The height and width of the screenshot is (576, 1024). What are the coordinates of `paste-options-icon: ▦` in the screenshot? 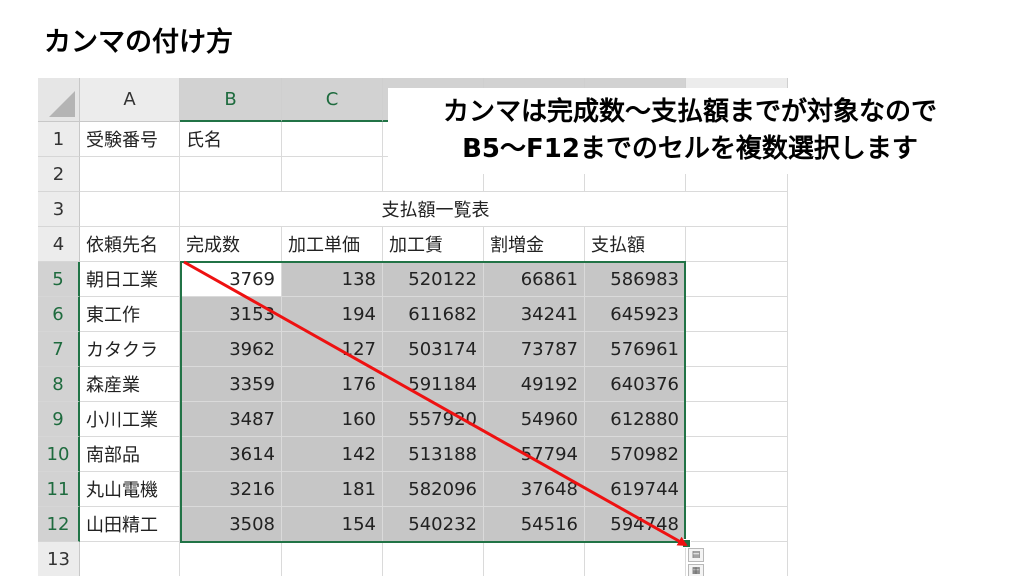 It's located at (696, 570).